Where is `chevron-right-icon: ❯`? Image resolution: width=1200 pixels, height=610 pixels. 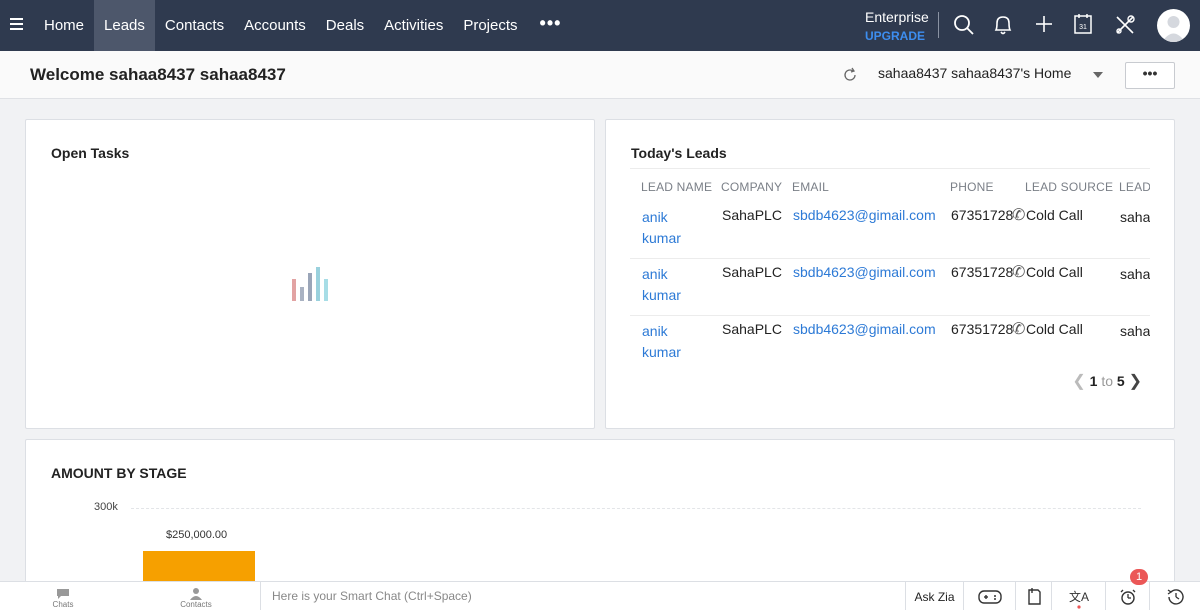
chevron-right-icon: ❯ is located at coordinates (1135, 381).